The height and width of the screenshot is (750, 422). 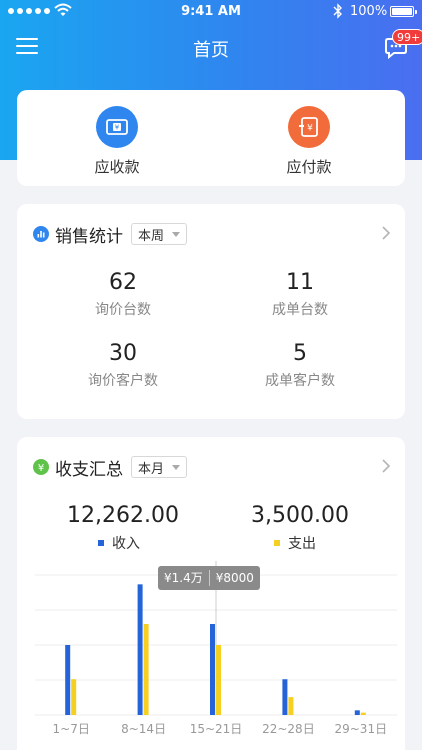 I want to click on message-count-badge: 99+, so click(x=407, y=37).